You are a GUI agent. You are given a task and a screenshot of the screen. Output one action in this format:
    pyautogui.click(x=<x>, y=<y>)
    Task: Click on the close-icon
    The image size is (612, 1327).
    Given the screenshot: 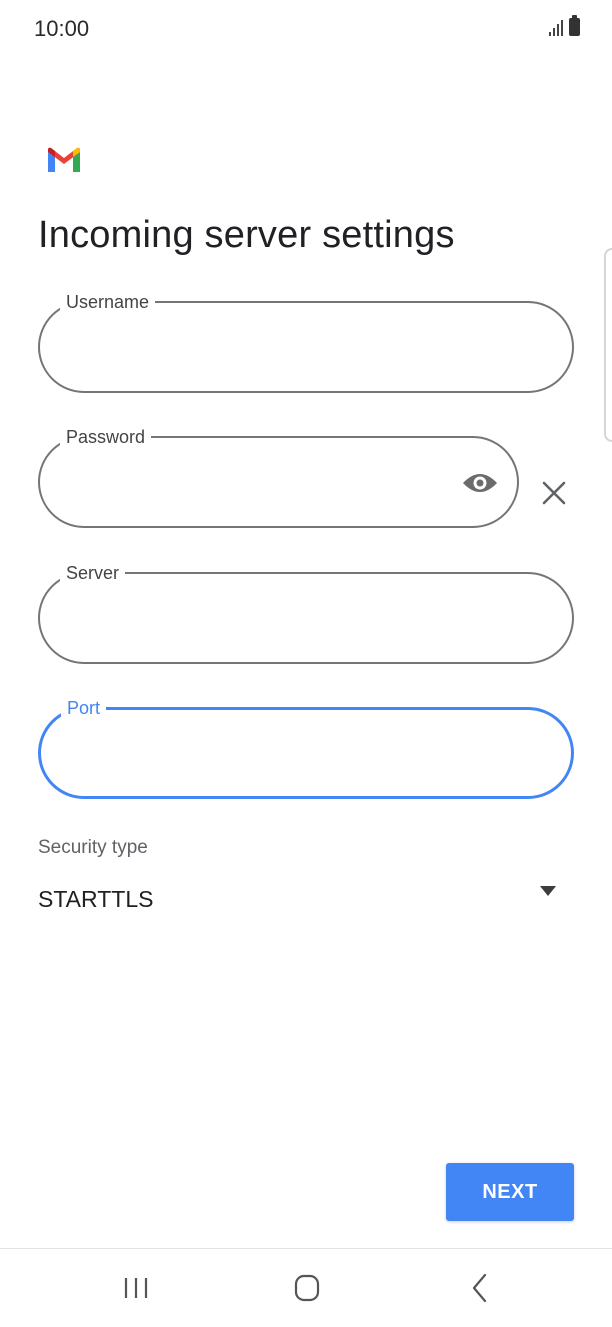 What is the action you would take?
    pyautogui.click(x=554, y=493)
    